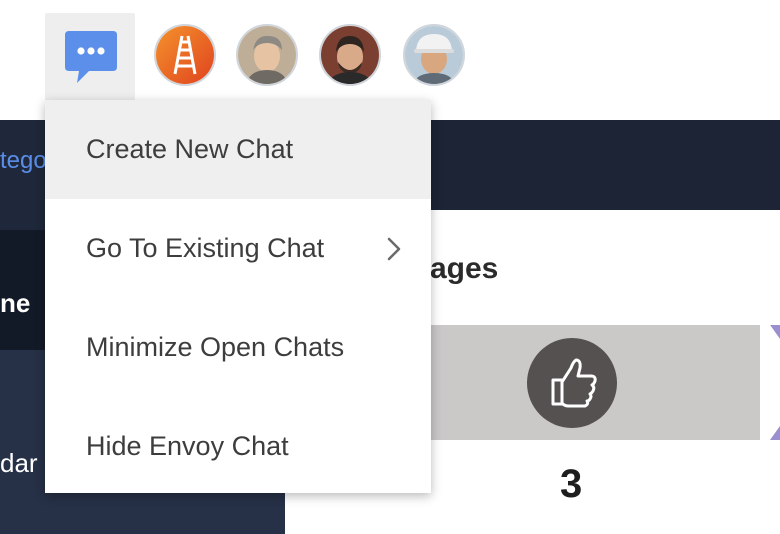 This screenshot has height=534, width=780. What do you see at coordinates (190, 149) in the screenshot?
I see `menu-item-label: Create New Chat` at bounding box center [190, 149].